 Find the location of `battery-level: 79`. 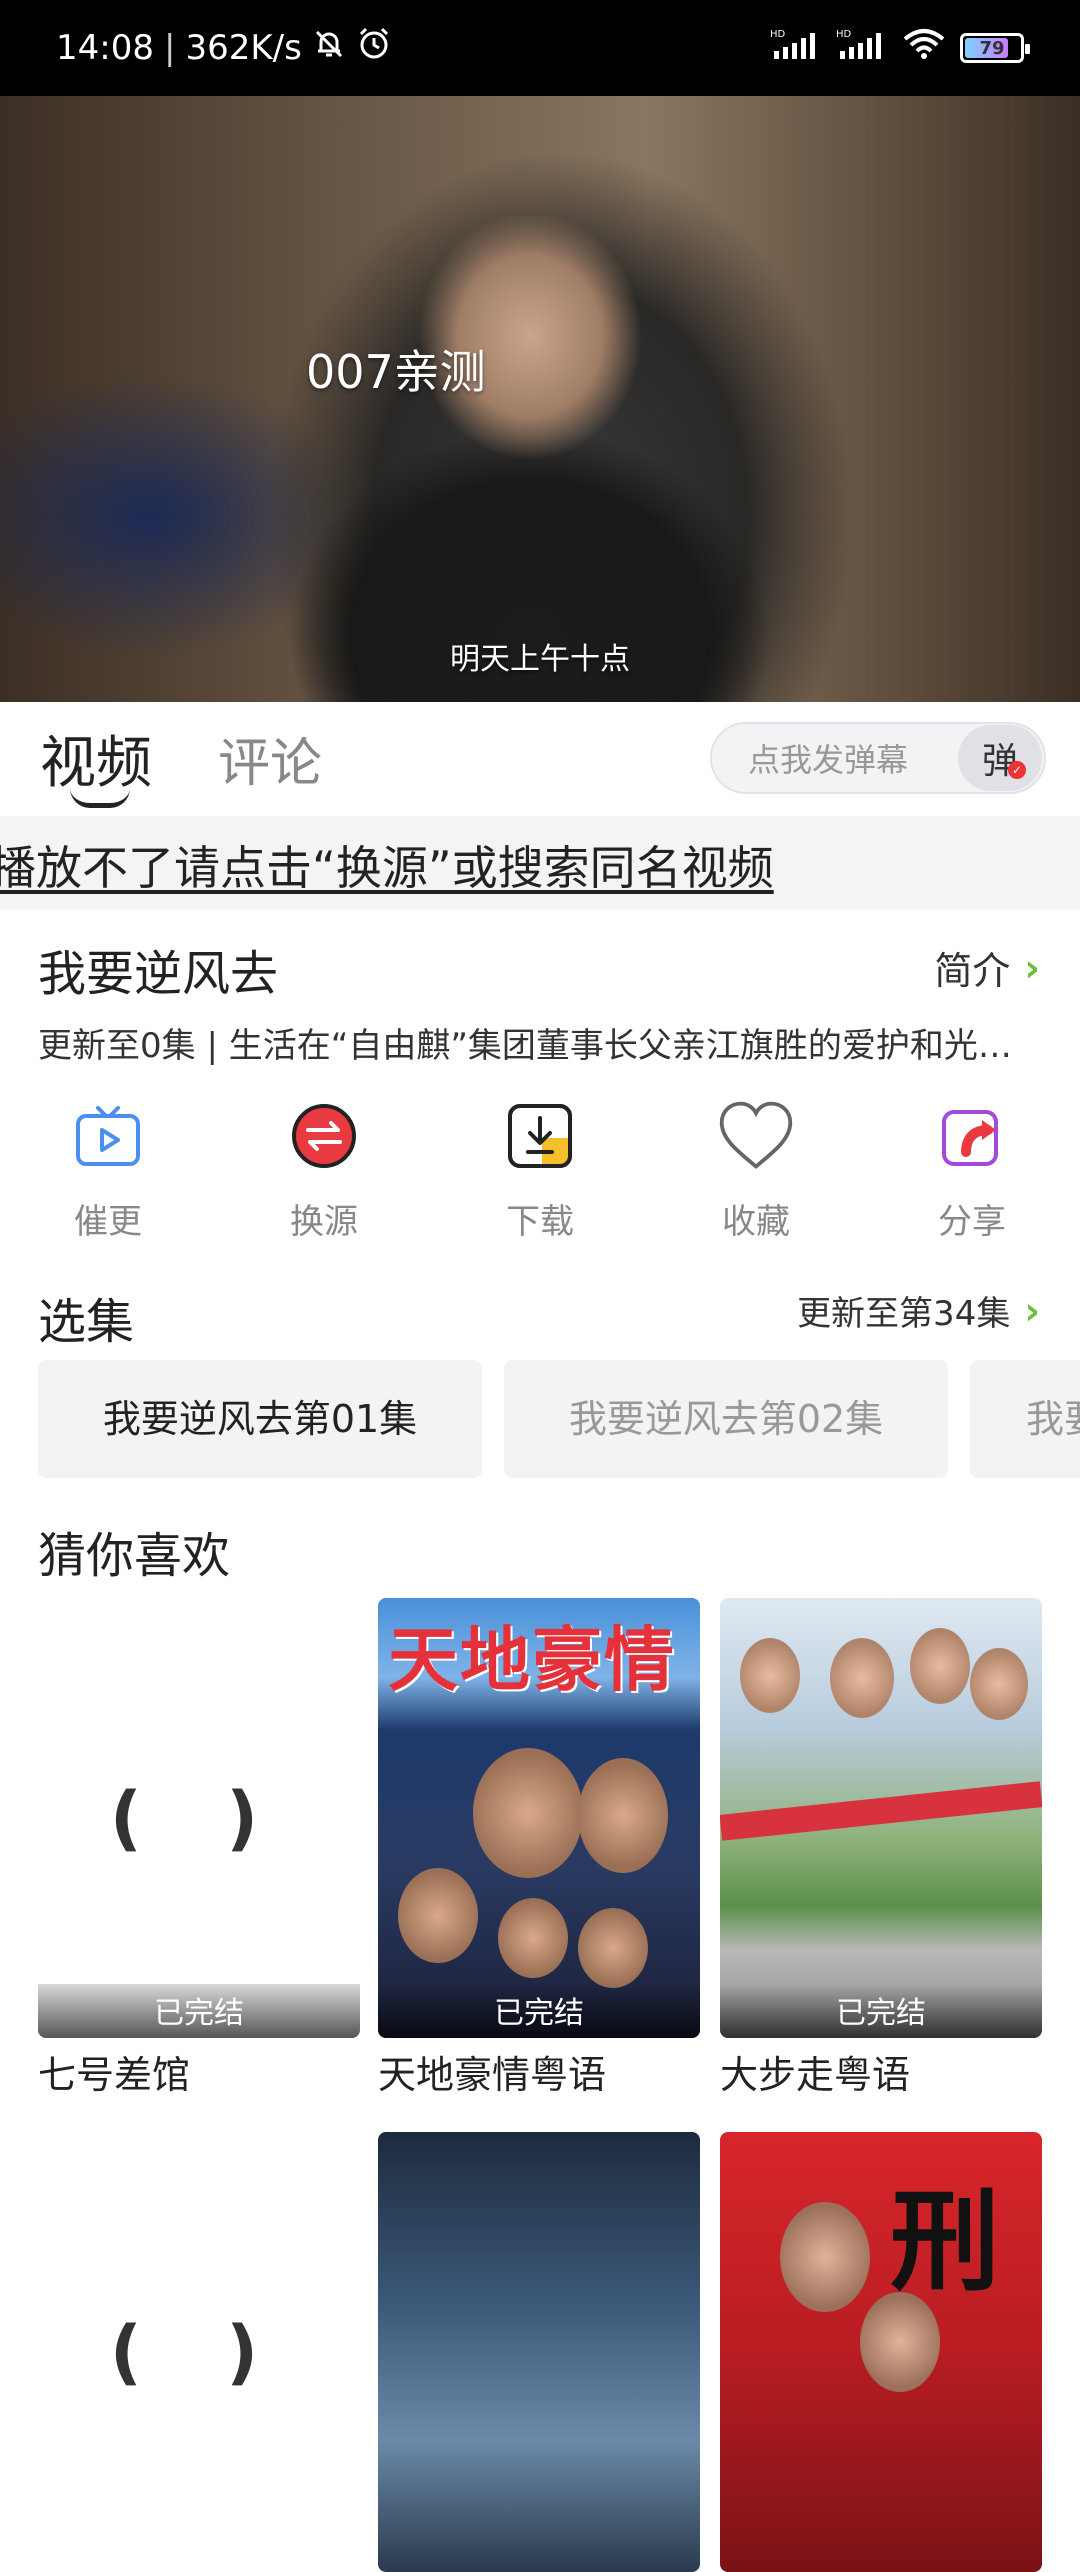

battery-level: 79 is located at coordinates (992, 48).